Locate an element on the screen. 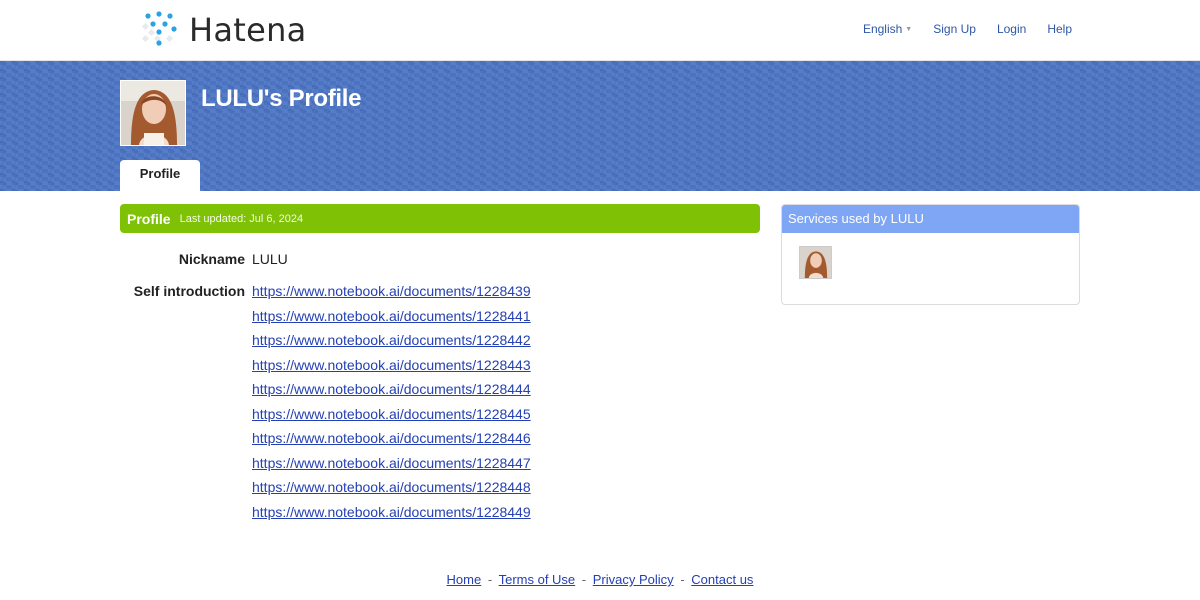  footer-contact-link: Contact us is located at coordinates (722, 579).